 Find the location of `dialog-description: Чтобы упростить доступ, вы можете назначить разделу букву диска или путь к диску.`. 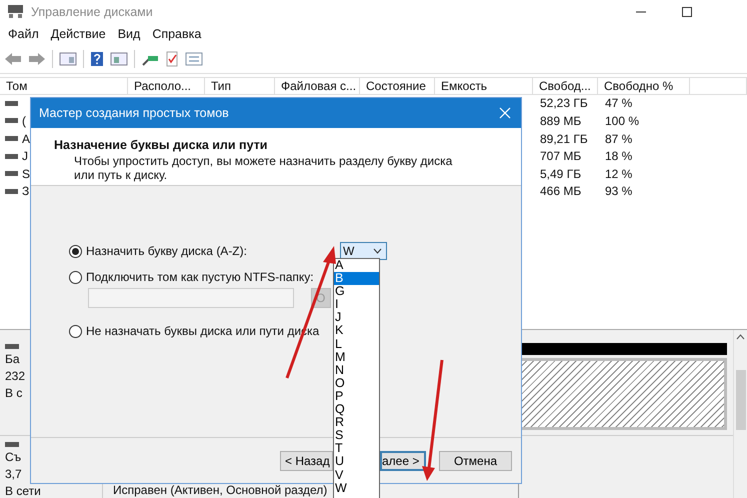

dialog-description: Чтобы упростить доступ, вы можете назначить разделу букву диска или путь к диску. is located at coordinates (263, 168).